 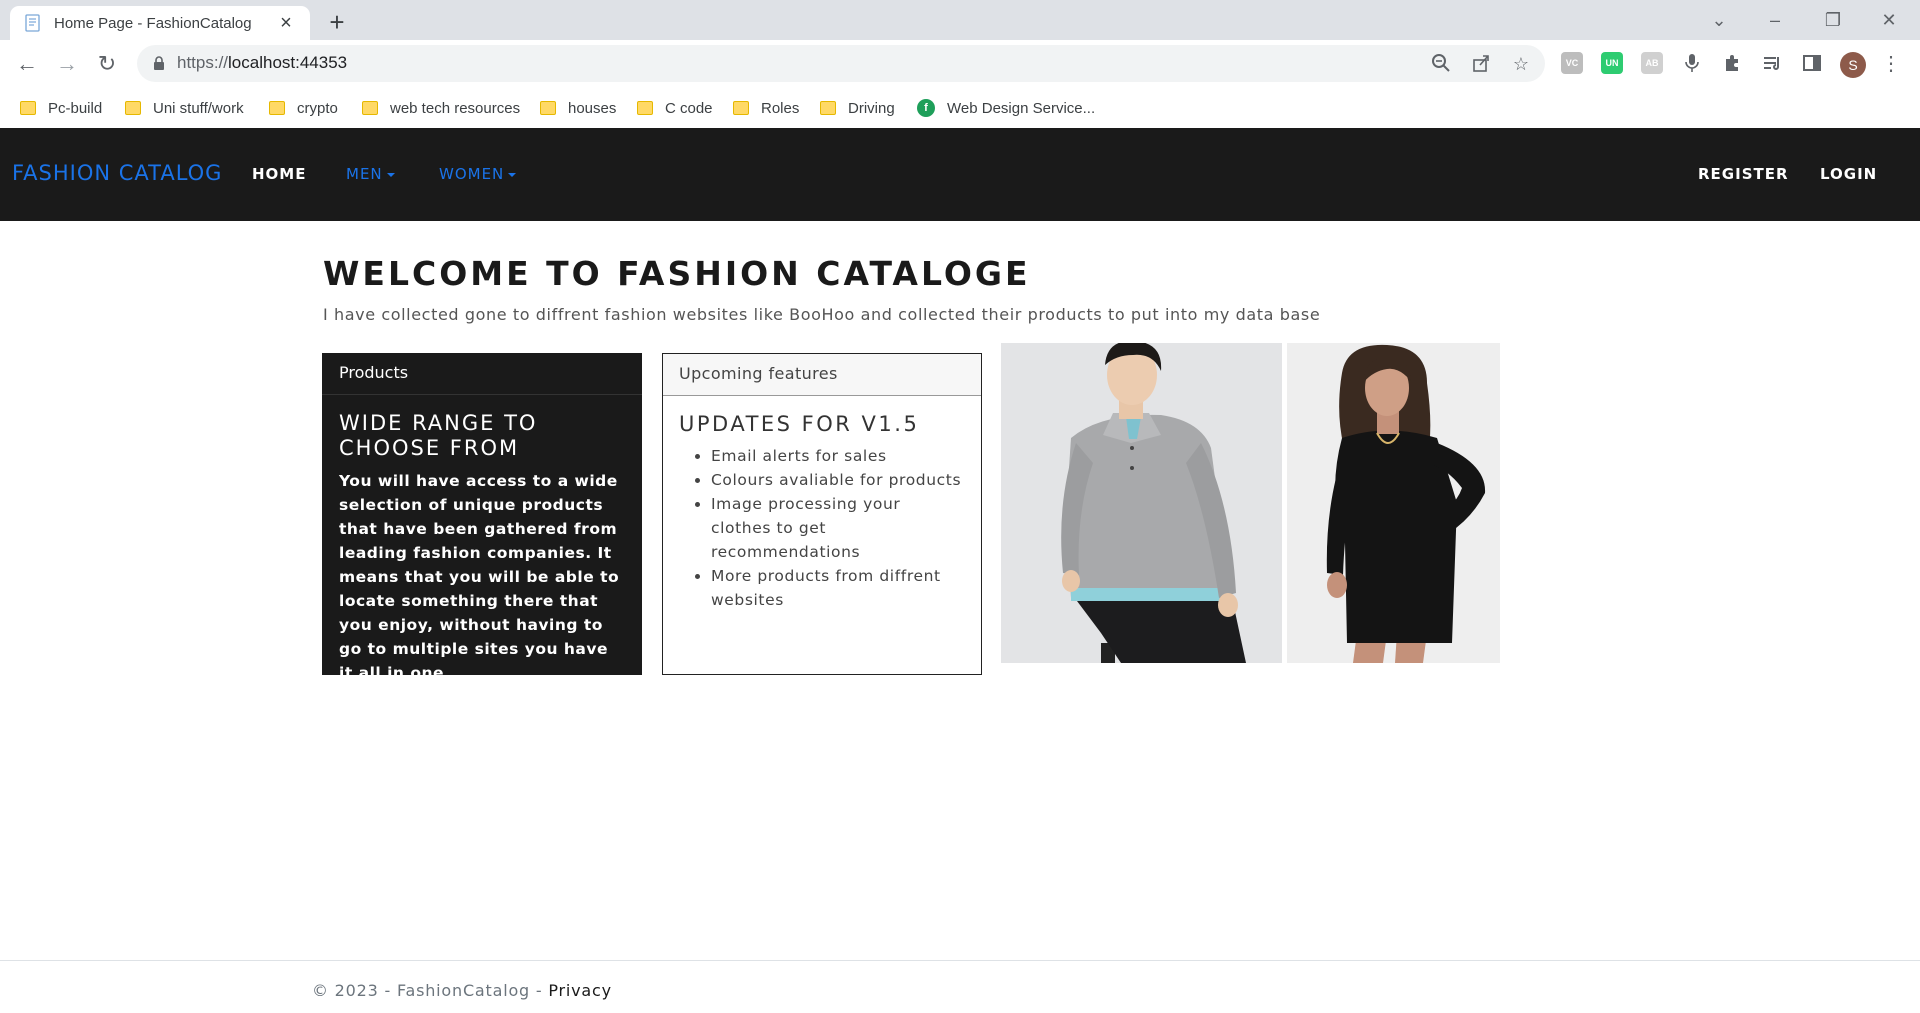 What do you see at coordinates (1441, 64) in the screenshot?
I see `zoom-icon` at bounding box center [1441, 64].